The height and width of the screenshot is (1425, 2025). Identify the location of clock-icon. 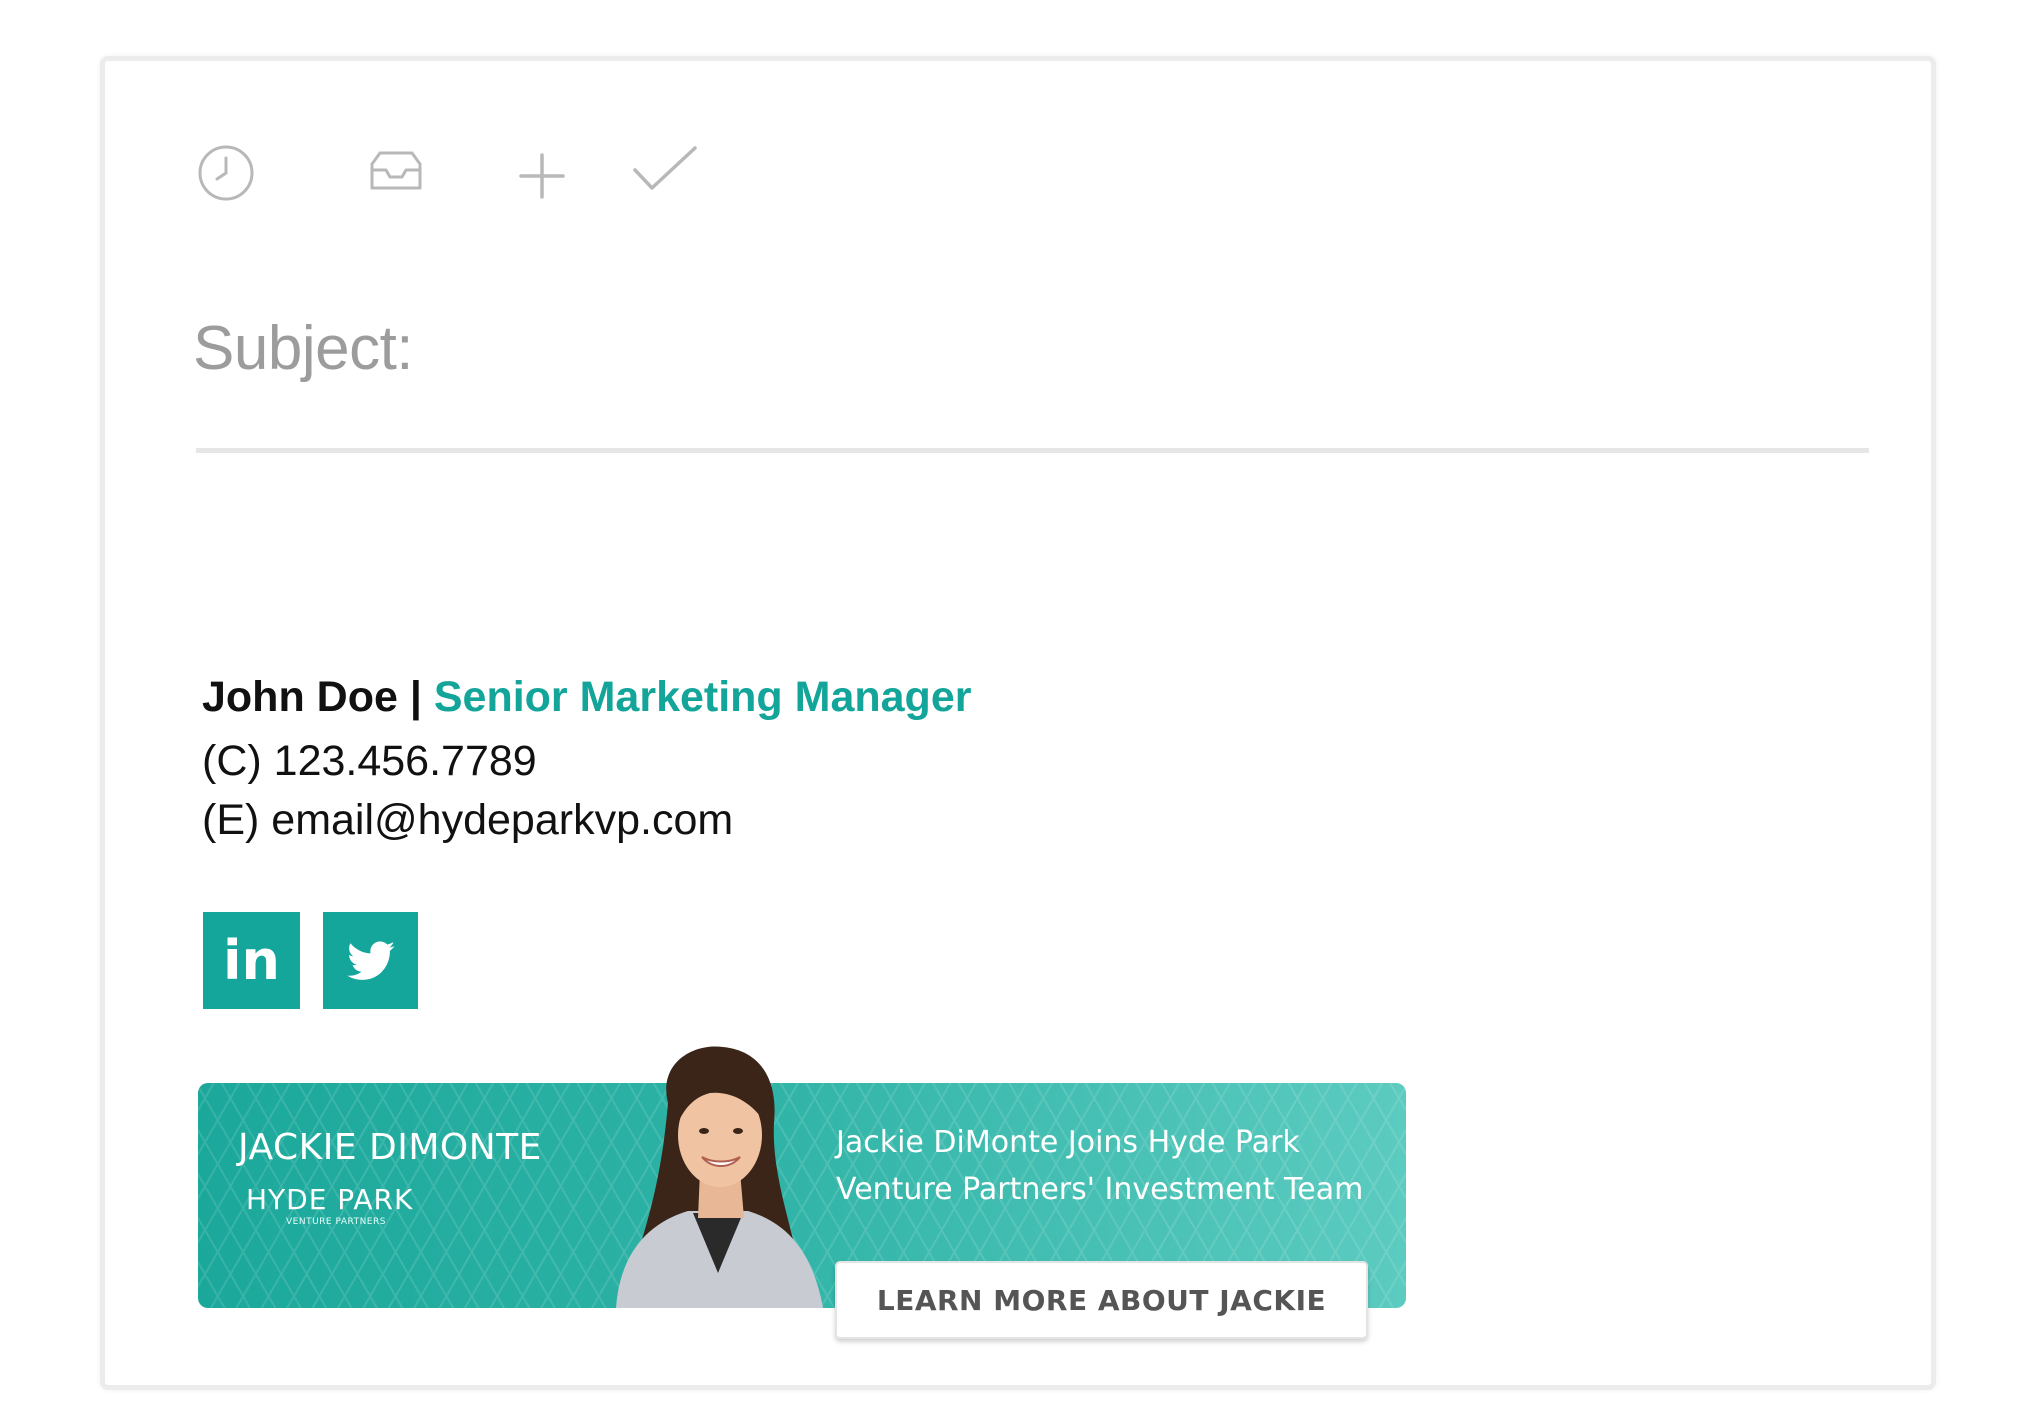
(226, 173).